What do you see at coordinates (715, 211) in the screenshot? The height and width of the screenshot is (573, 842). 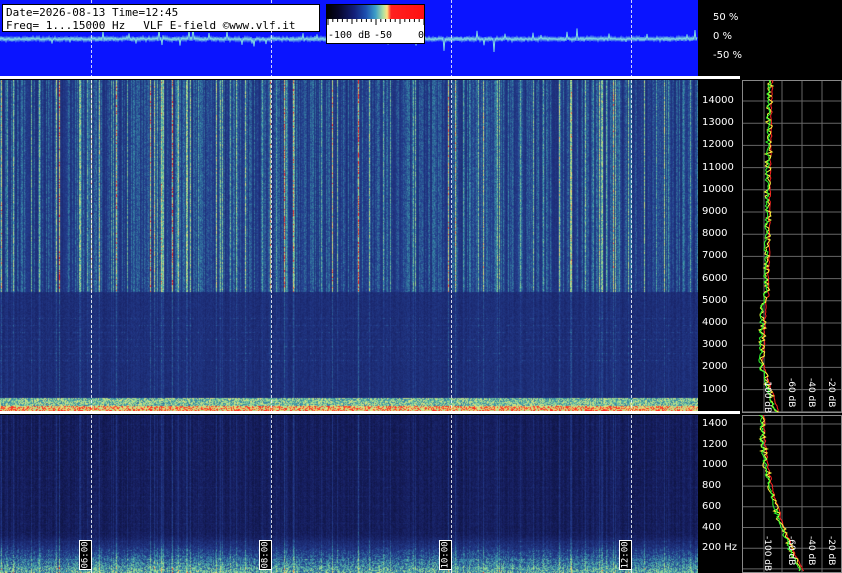 I see `freq-label-main: 9000` at bounding box center [715, 211].